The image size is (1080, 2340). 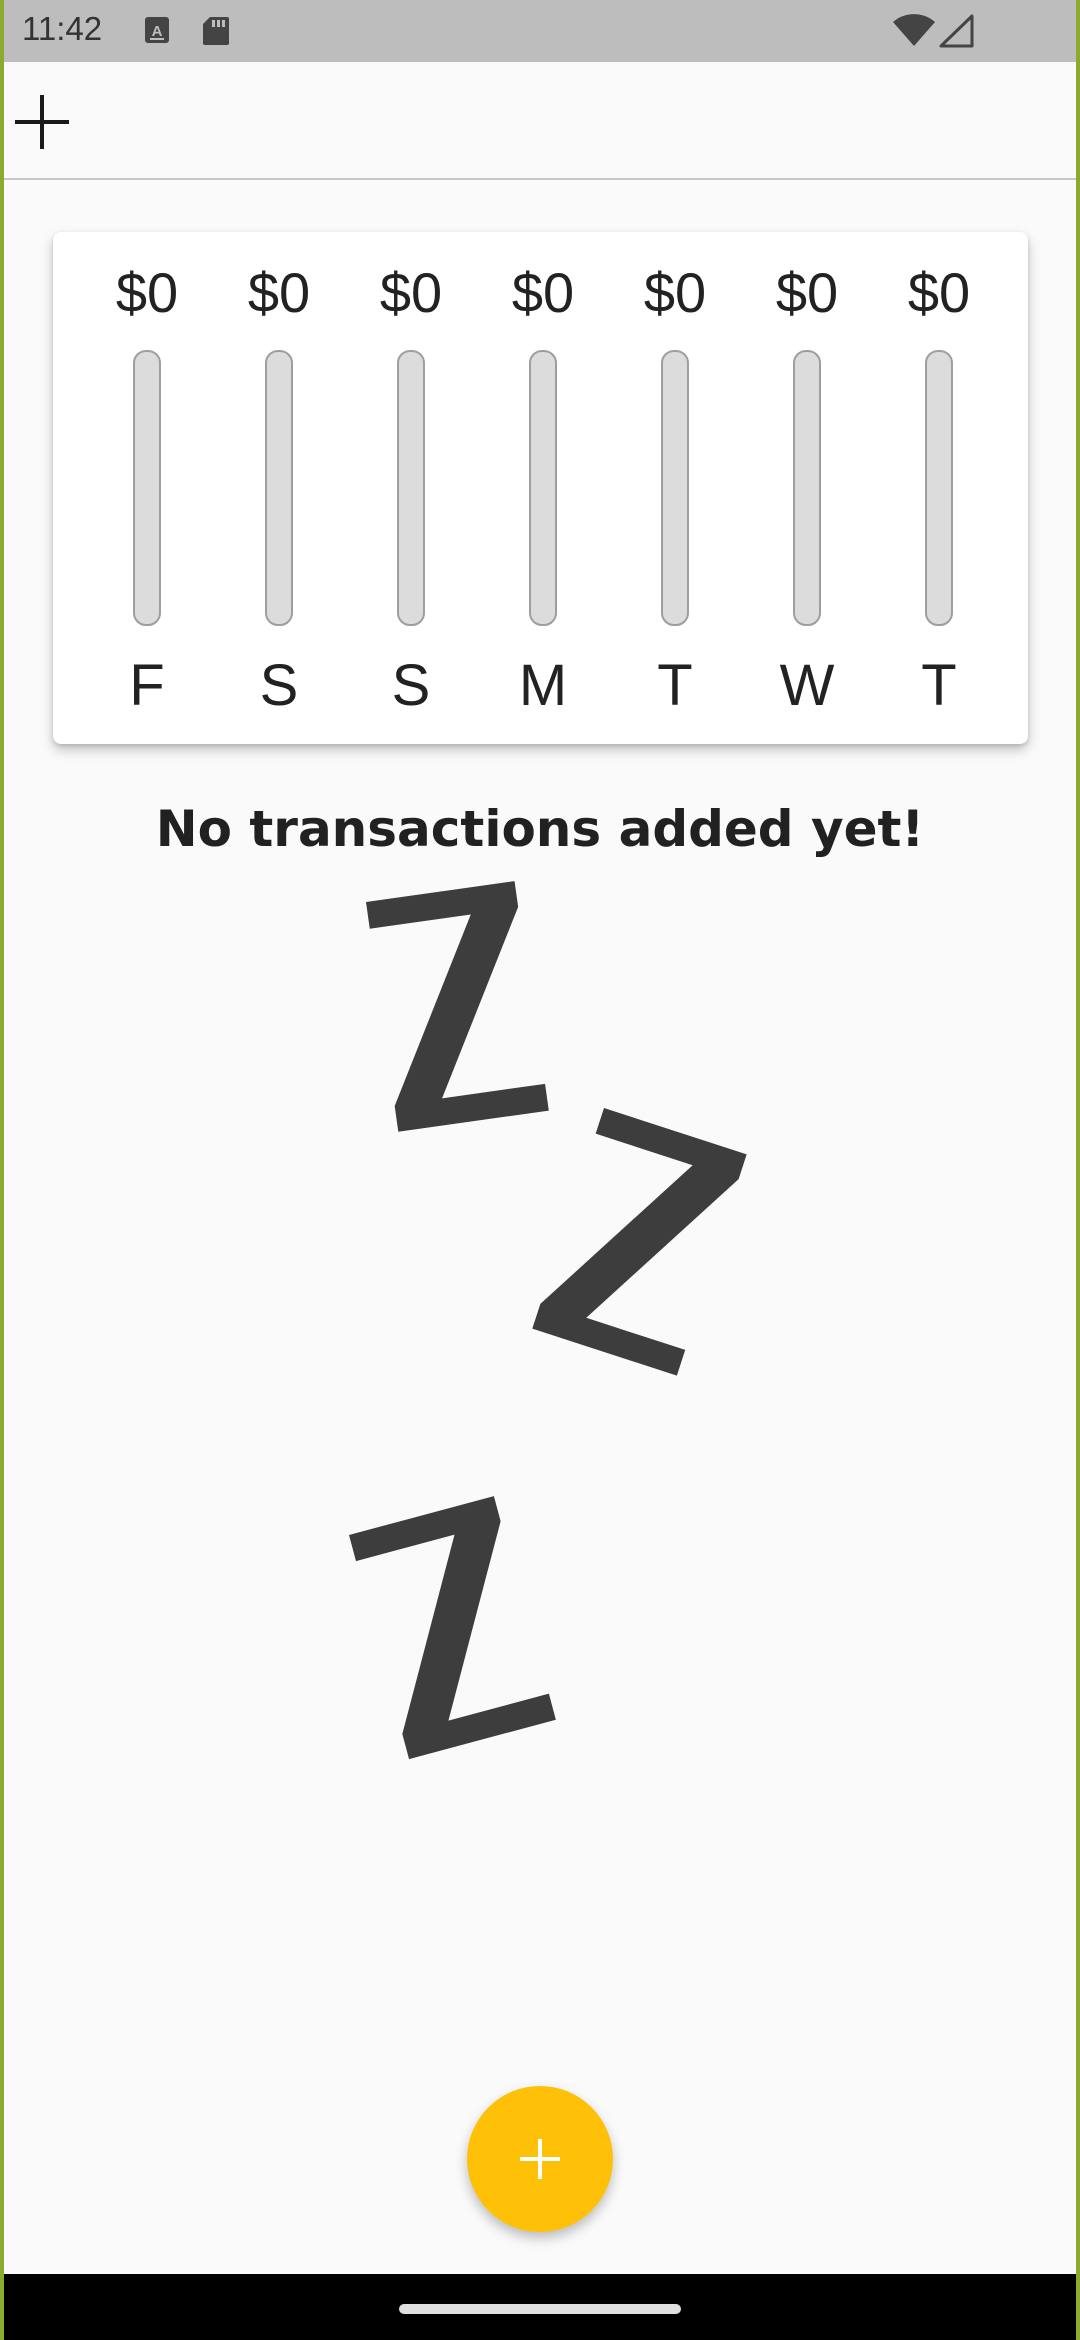 I want to click on add-transaction-fab, so click(x=540, y=2159).